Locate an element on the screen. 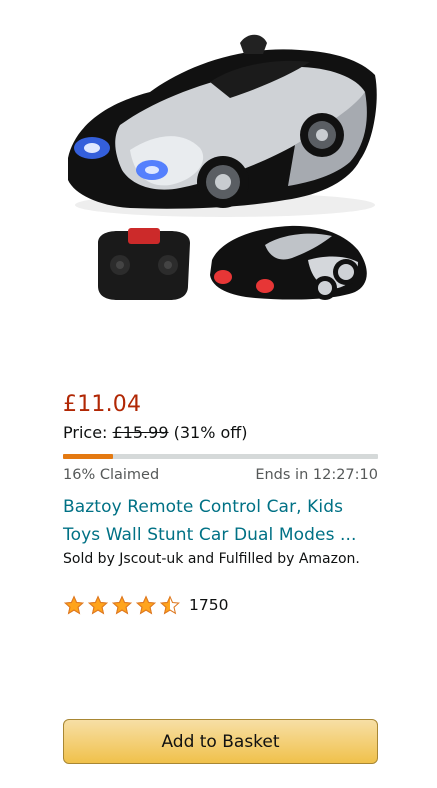 The height and width of the screenshot is (788, 437). product-title-line-1: Baztoy Remote Control Car, Kids is located at coordinates (220, 507).